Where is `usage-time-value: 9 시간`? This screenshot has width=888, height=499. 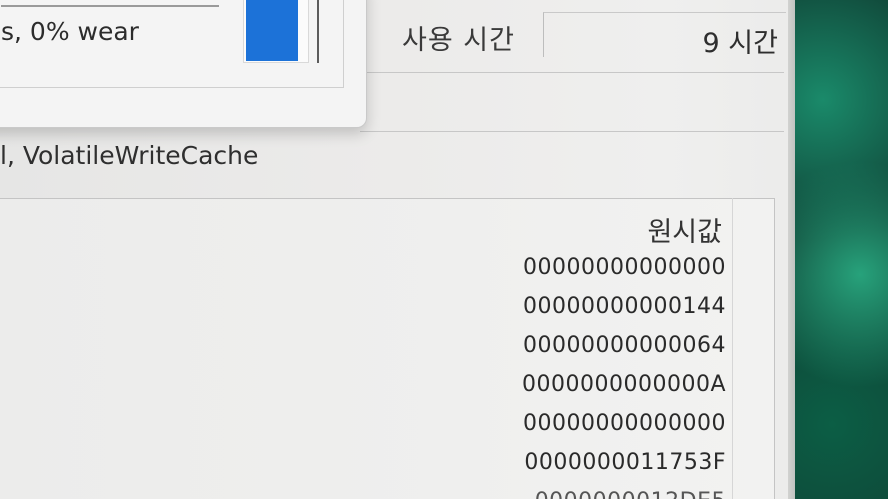 usage-time-value: 9 시간 is located at coordinates (740, 43).